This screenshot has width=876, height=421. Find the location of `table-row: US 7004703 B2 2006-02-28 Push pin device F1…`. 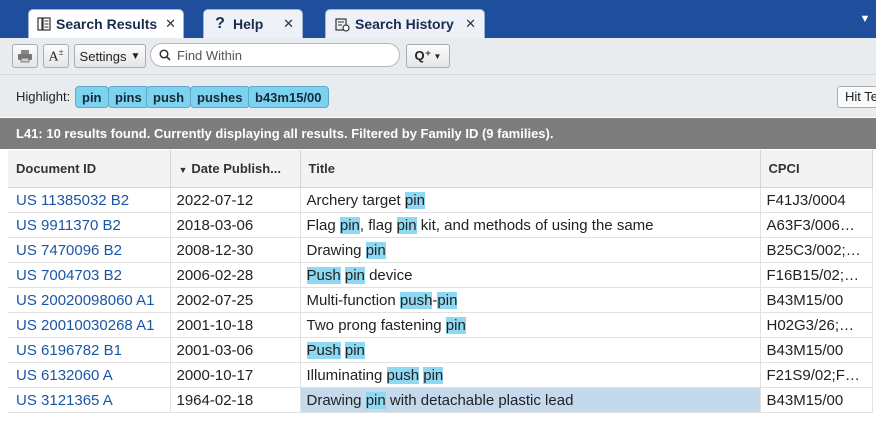

table-row: US 7004703 B2 2006-02-28 Push pin device F1… is located at coordinates (440, 275).